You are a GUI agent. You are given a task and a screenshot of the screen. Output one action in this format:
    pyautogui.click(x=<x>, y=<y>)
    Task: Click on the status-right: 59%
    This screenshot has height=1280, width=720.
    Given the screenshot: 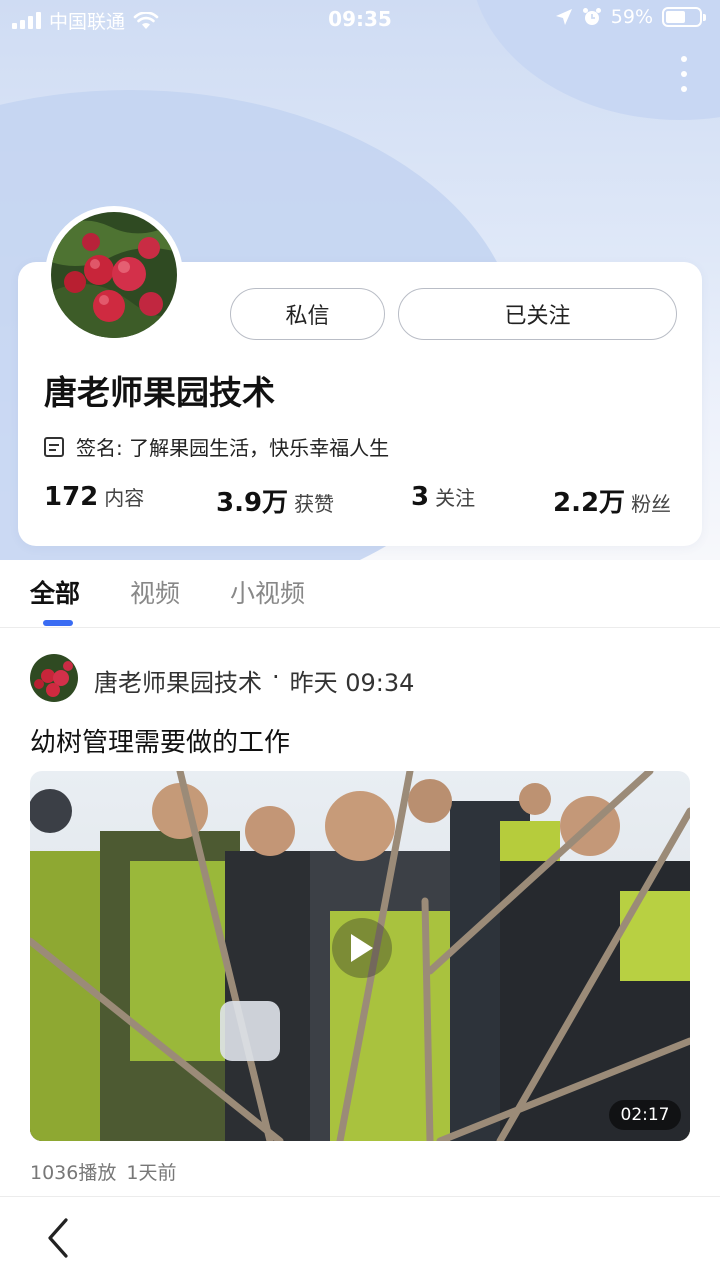 What is the action you would take?
    pyautogui.click(x=630, y=17)
    